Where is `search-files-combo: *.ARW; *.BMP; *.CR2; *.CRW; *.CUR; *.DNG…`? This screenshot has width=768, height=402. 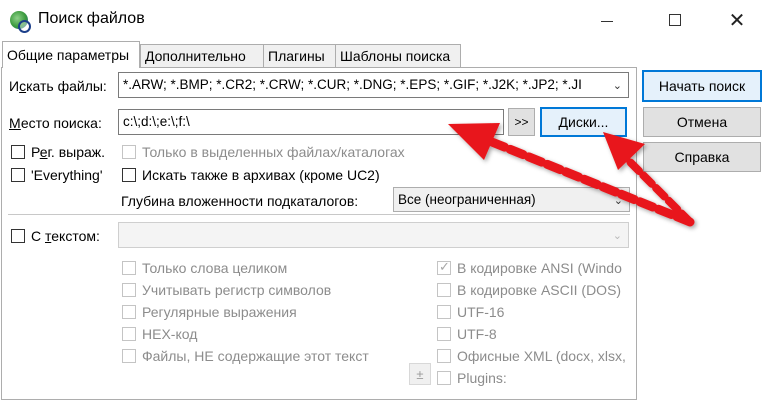
search-files-combo: *.ARW; *.BMP; *.CR2; *.CRW; *.CUR; *.DNG… is located at coordinates (373, 85).